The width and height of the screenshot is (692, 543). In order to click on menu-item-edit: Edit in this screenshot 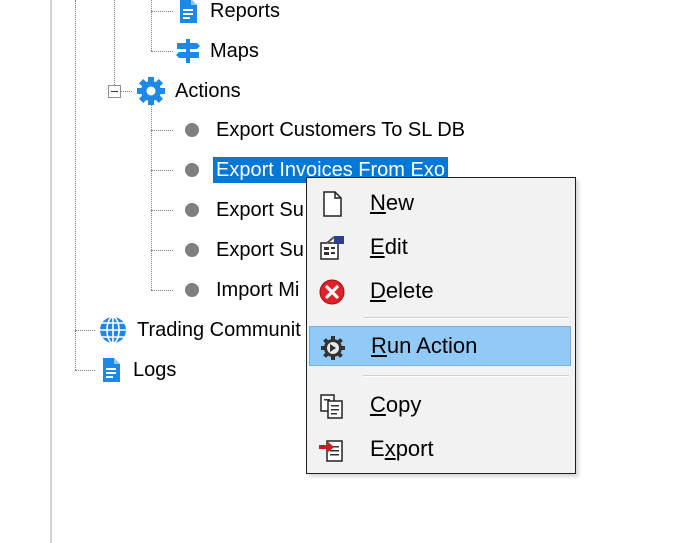, I will do `click(440, 247)`.